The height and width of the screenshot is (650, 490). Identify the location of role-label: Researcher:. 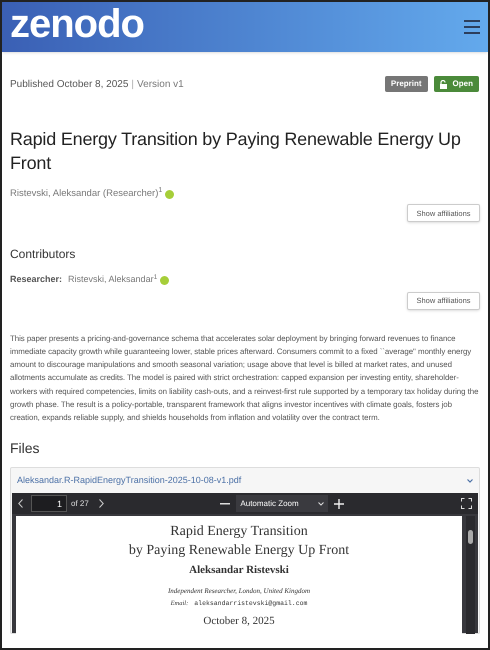
(36, 279).